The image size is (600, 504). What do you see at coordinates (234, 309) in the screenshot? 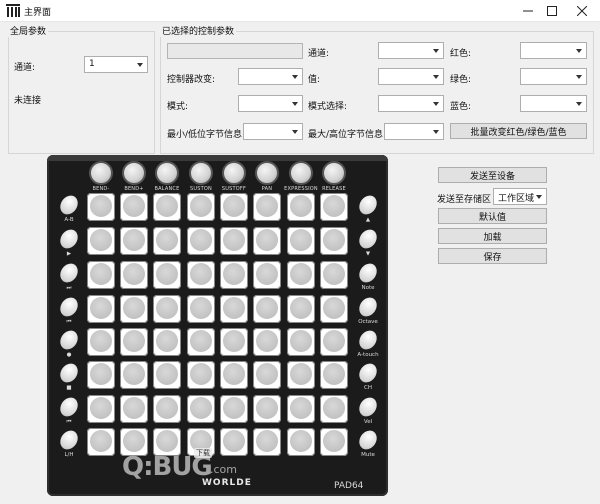
I see `pad-r4-c5` at bounding box center [234, 309].